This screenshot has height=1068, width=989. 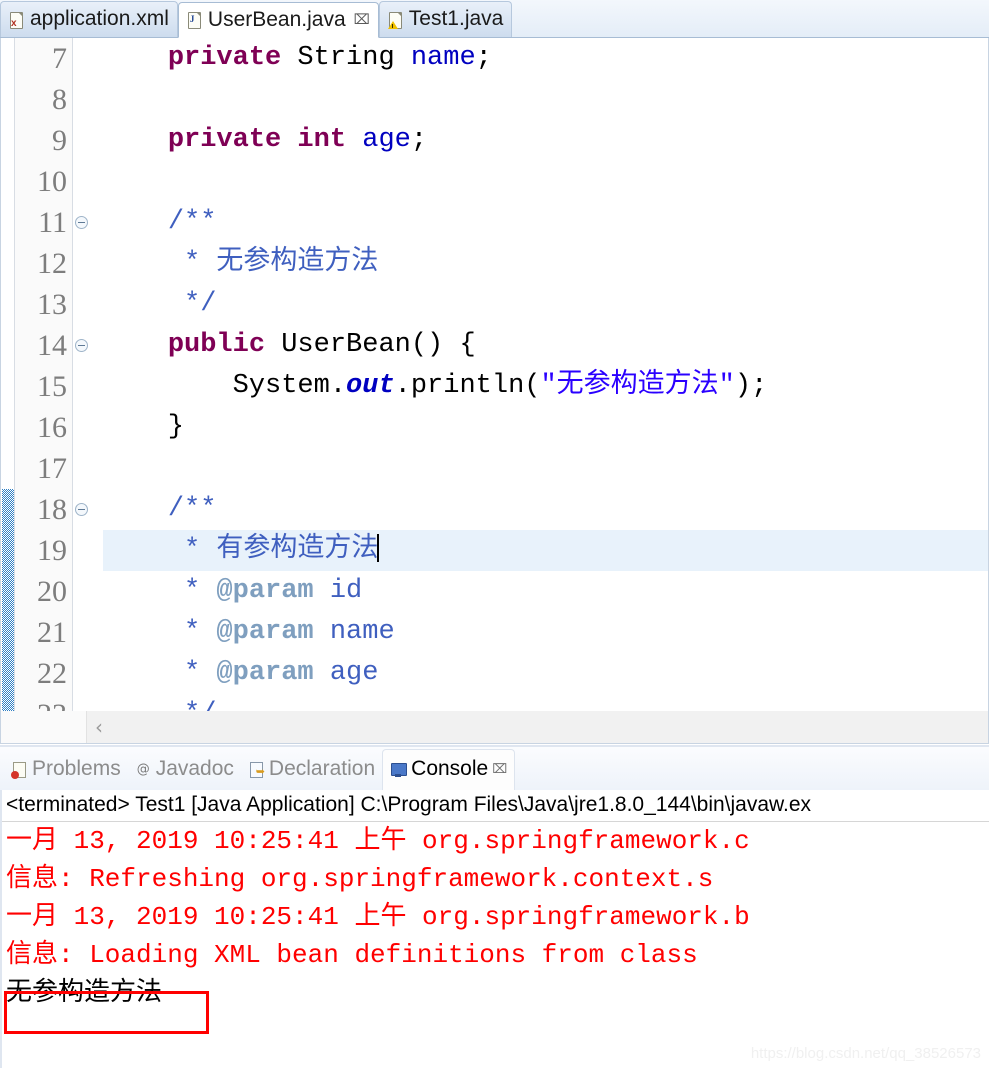 I want to click on line-number: 16, so click(x=52, y=427).